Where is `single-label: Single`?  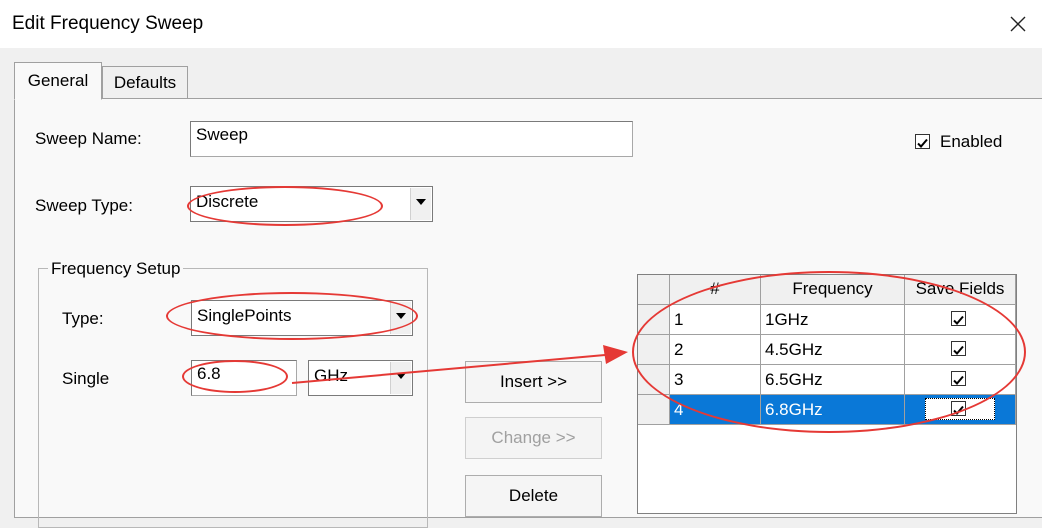 single-label: Single is located at coordinates (86, 378).